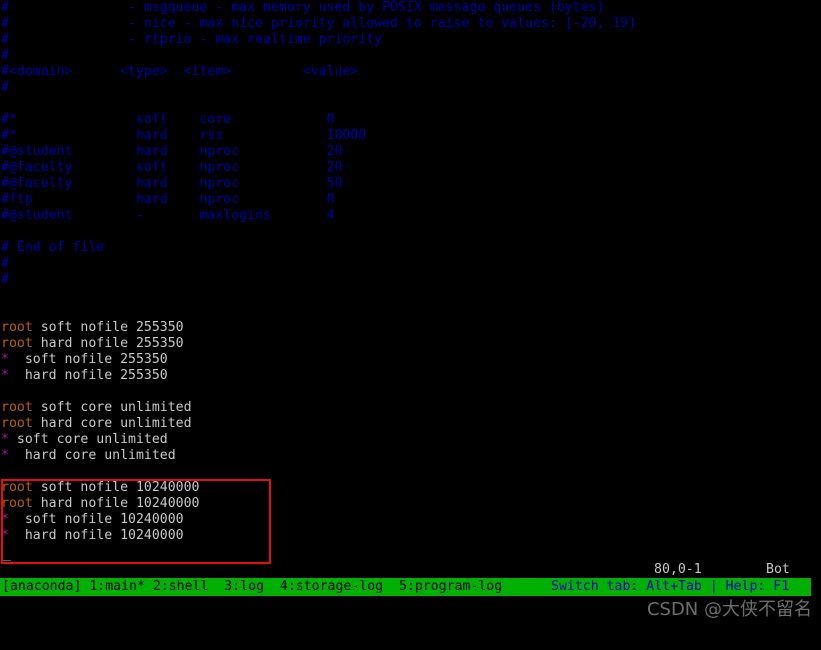 The height and width of the screenshot is (650, 821). I want to click on vi-ruler-line: 80,0-1 Bot, so click(410, 570).